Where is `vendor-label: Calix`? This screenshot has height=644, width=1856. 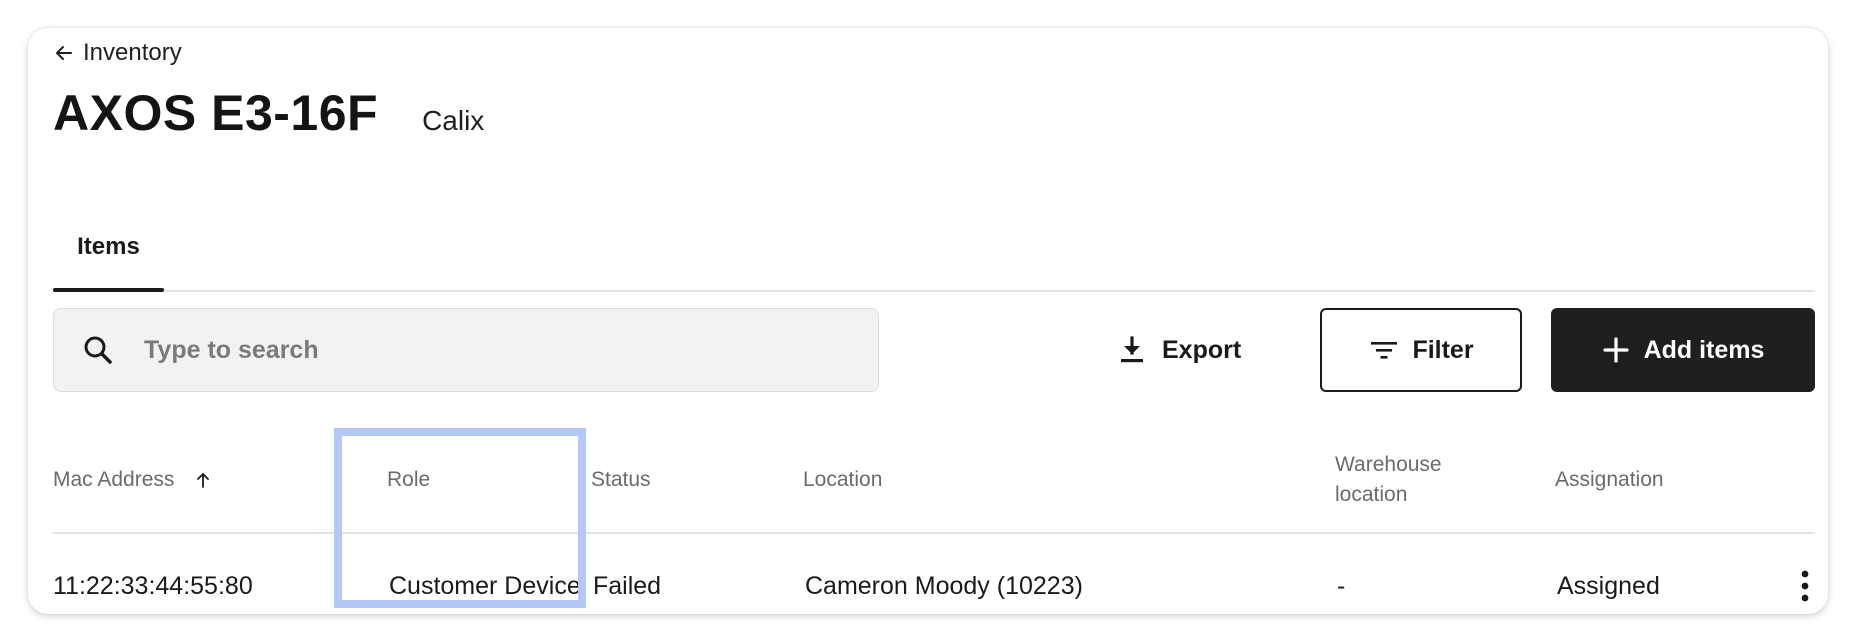
vendor-label: Calix is located at coordinates (453, 120).